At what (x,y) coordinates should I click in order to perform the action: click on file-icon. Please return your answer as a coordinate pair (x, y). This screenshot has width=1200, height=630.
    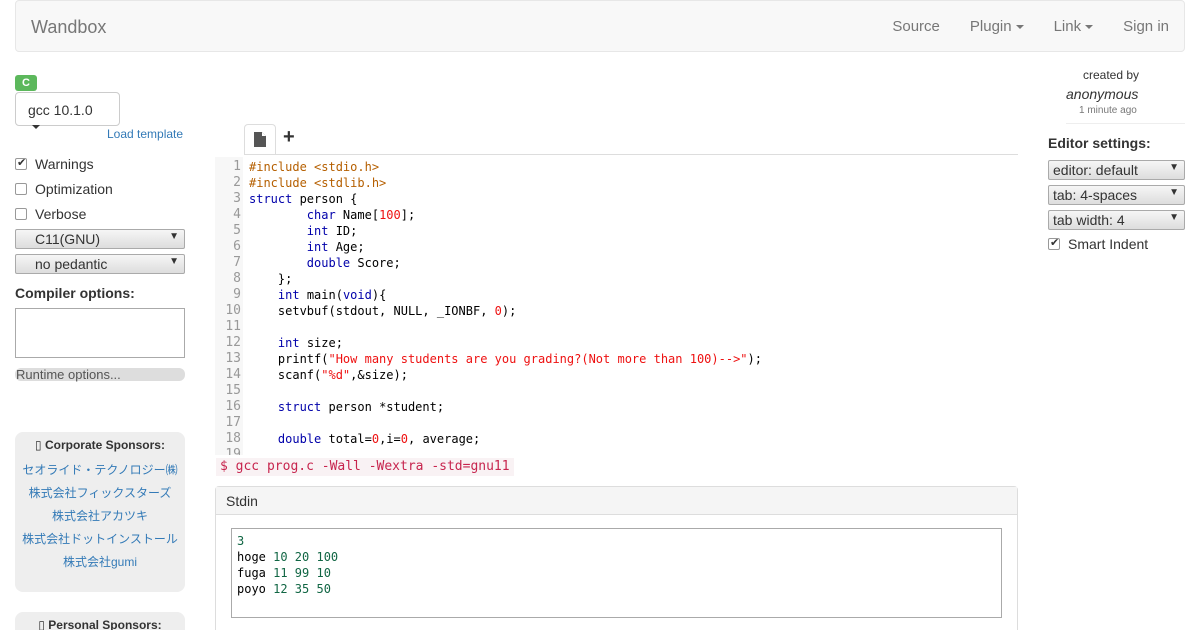
    Looking at the image, I should click on (260, 139).